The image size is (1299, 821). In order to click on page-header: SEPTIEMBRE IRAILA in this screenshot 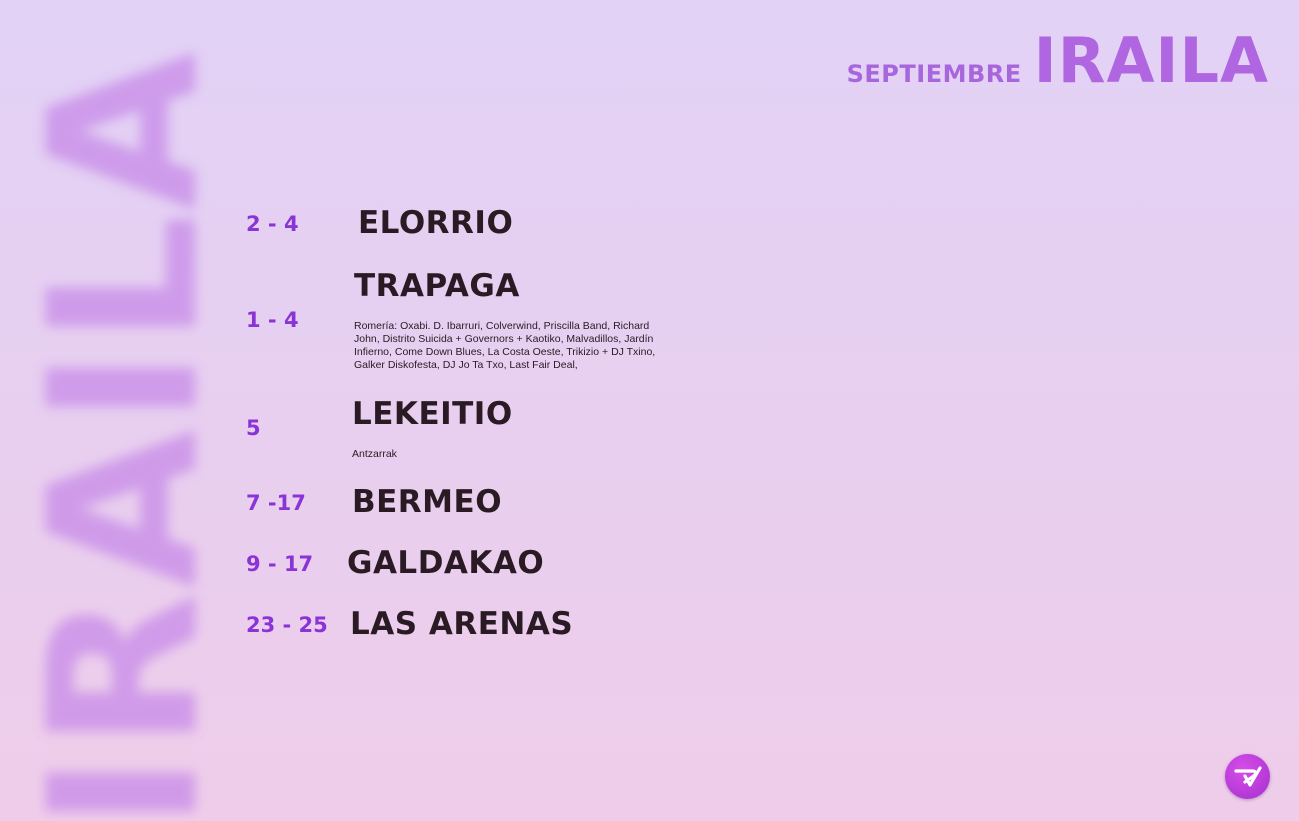, I will do `click(1058, 61)`.